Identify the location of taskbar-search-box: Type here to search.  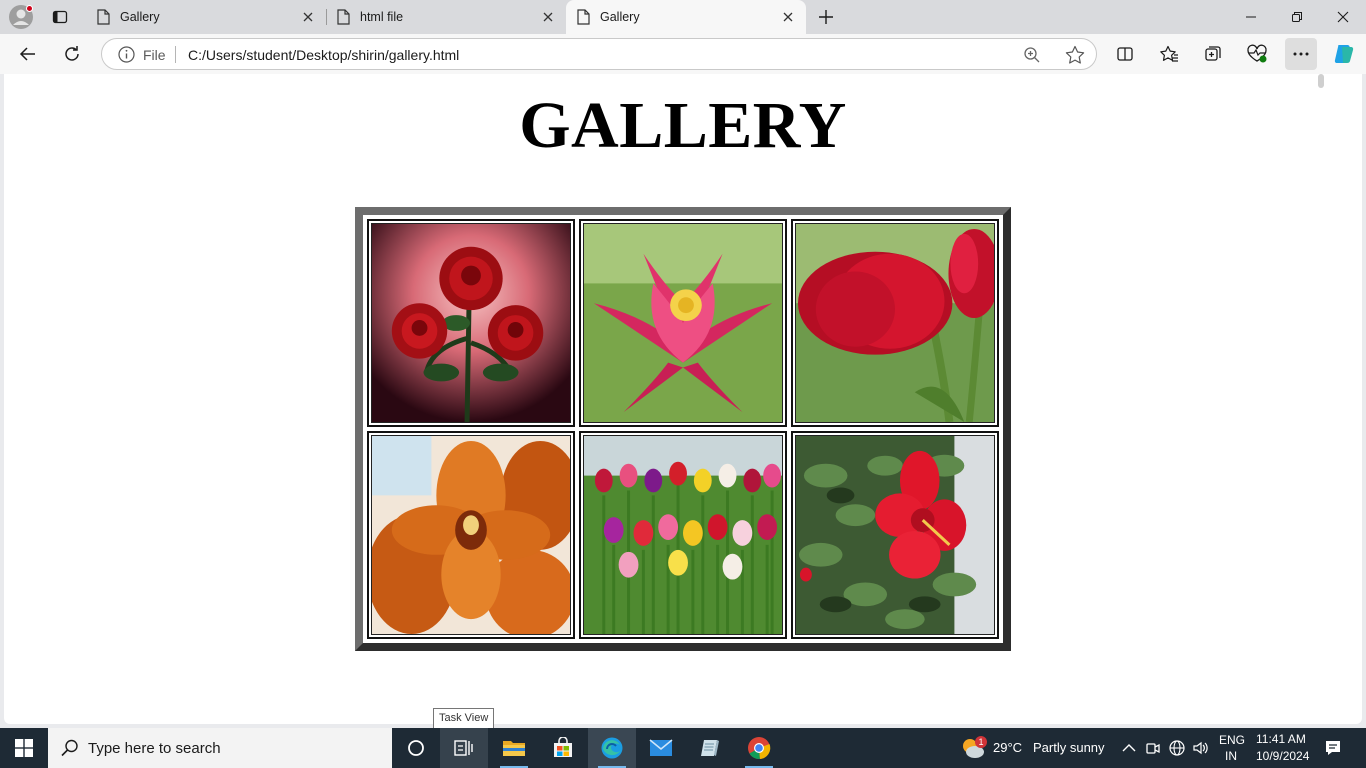
(220, 748).